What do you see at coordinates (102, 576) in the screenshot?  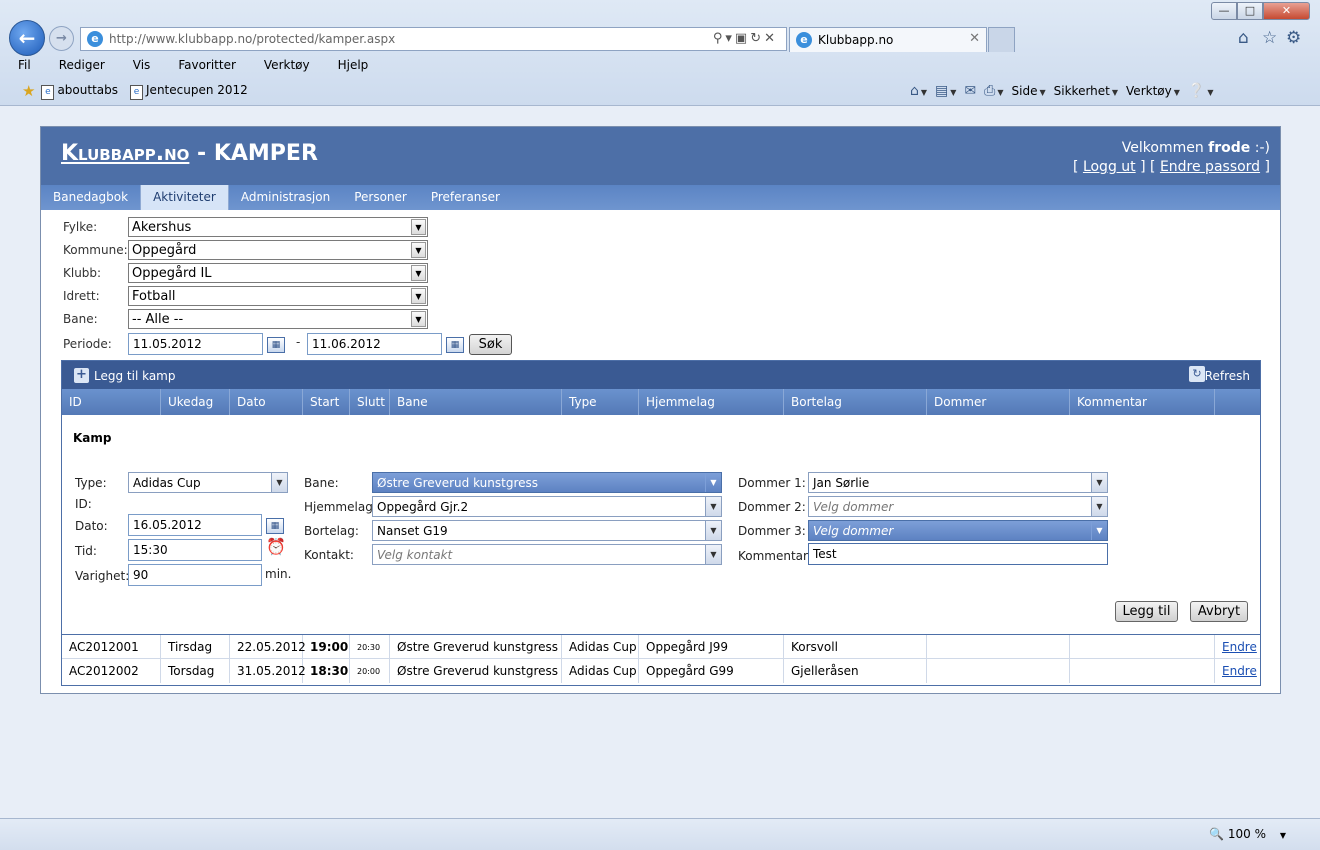 I see `varighet-label: Varighet:` at bounding box center [102, 576].